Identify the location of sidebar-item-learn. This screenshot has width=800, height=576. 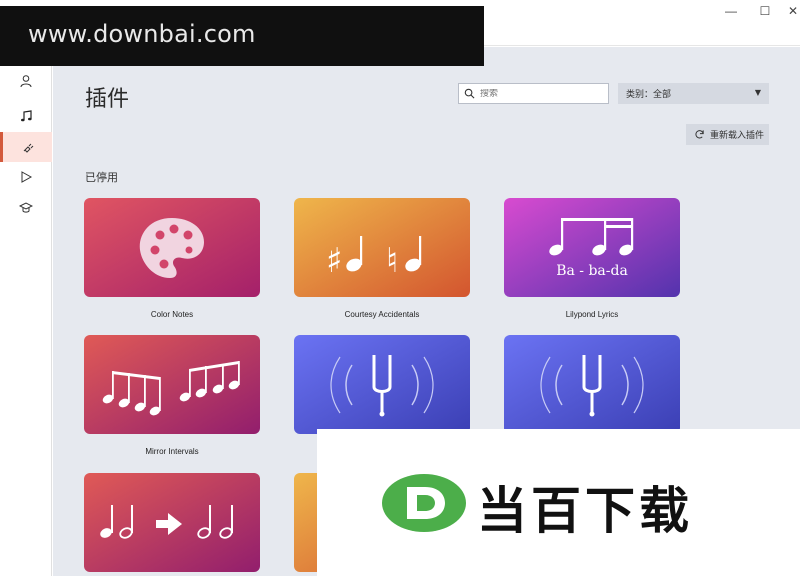
(26, 208).